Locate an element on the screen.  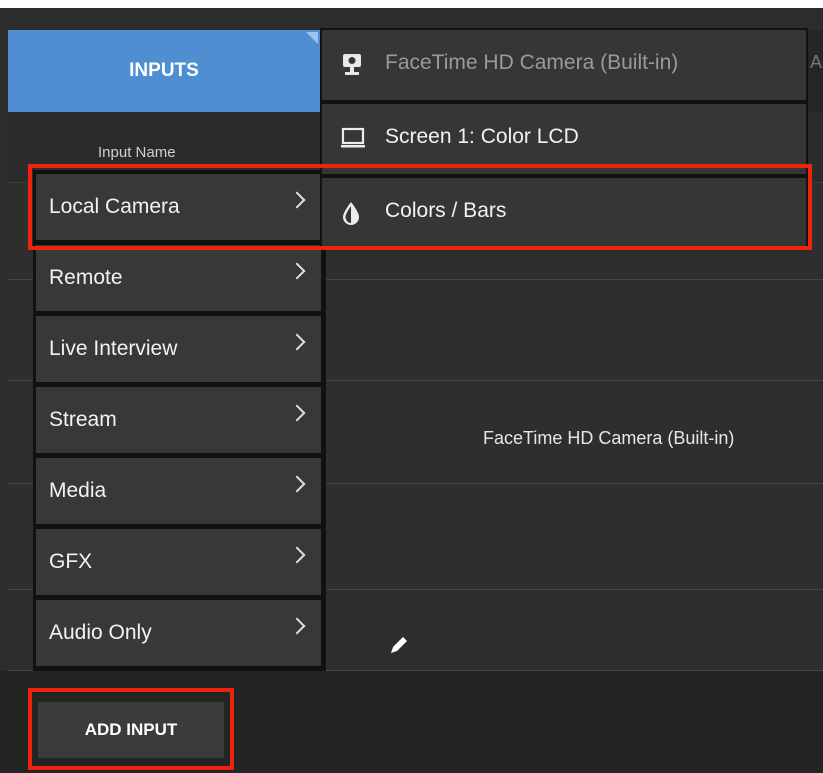
tab-inputs-label: INPUTS is located at coordinates (164, 70).